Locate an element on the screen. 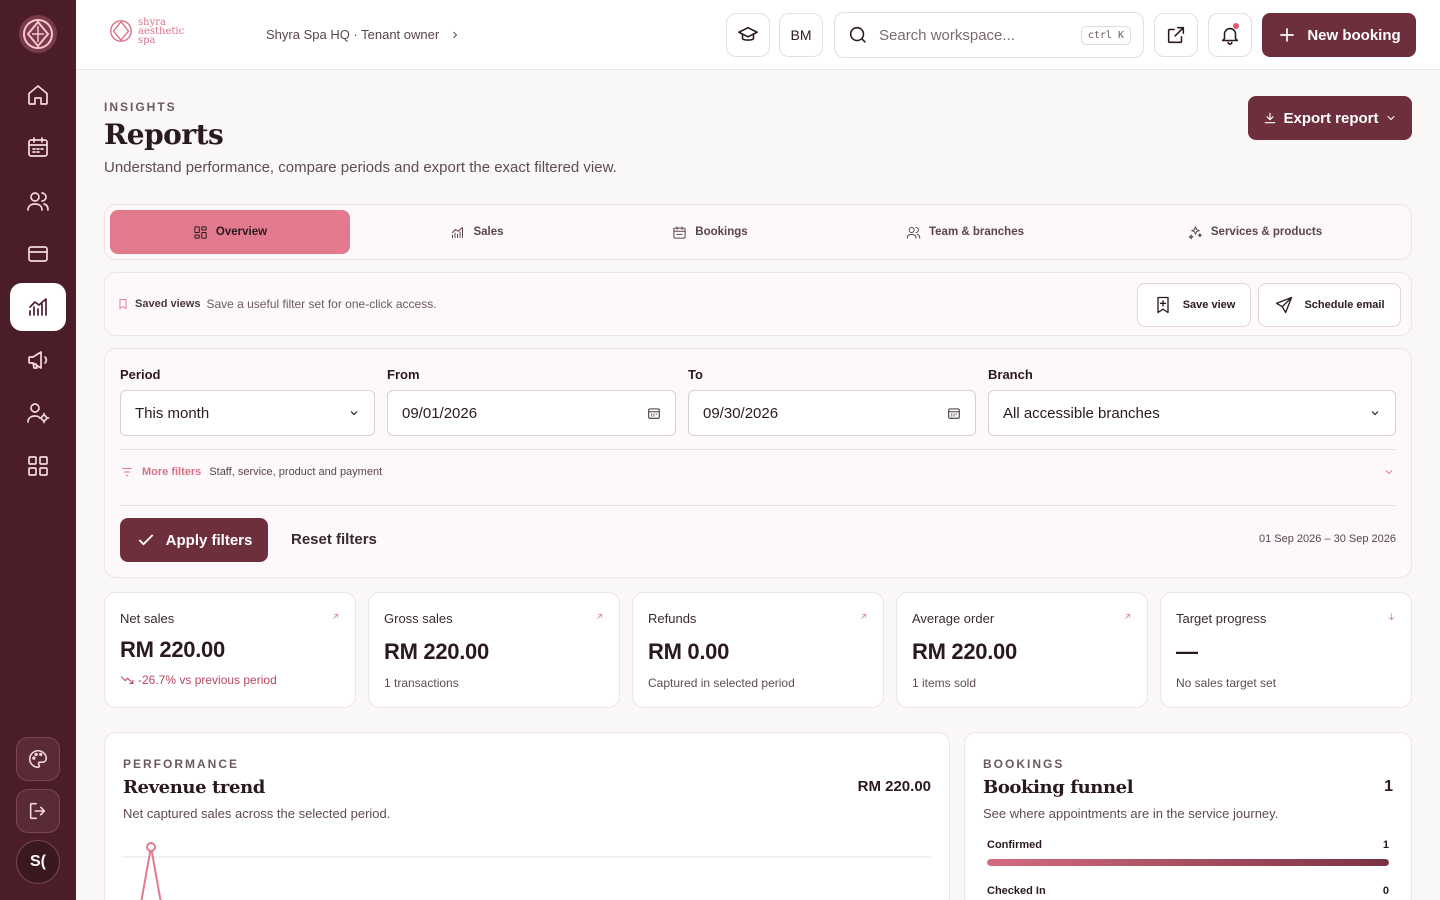 This screenshot has height=900, width=1440. revenue-total: RM 220.00 is located at coordinates (894, 786).